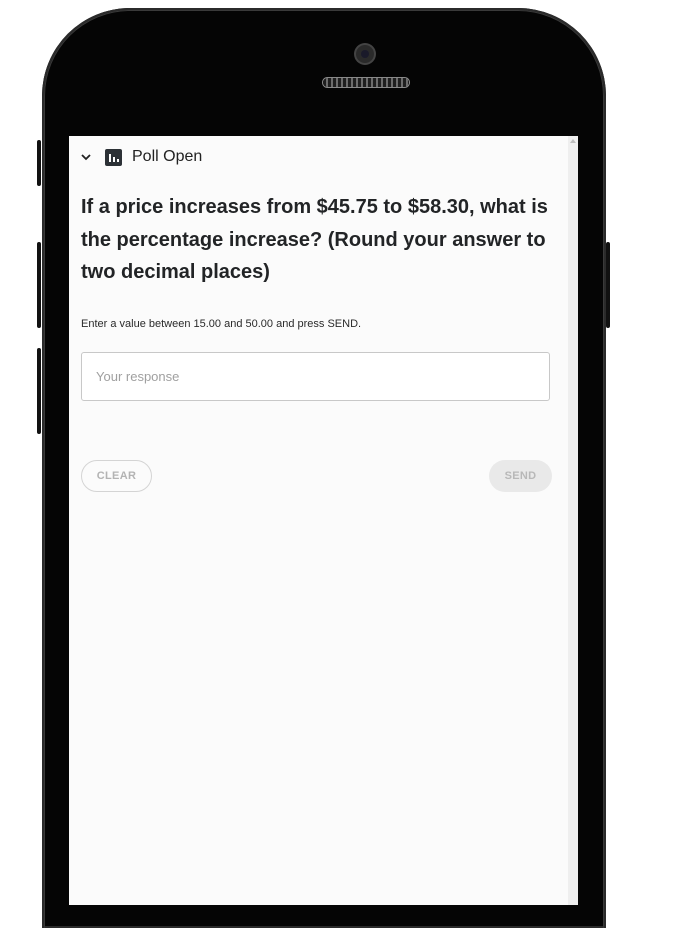 The height and width of the screenshot is (928, 680). I want to click on front-camera, so click(365, 54).